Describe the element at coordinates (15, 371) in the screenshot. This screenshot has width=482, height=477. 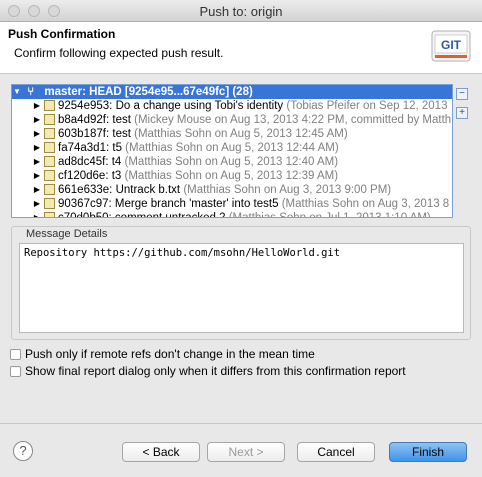
I see `show-final-report-checkbox` at that location.